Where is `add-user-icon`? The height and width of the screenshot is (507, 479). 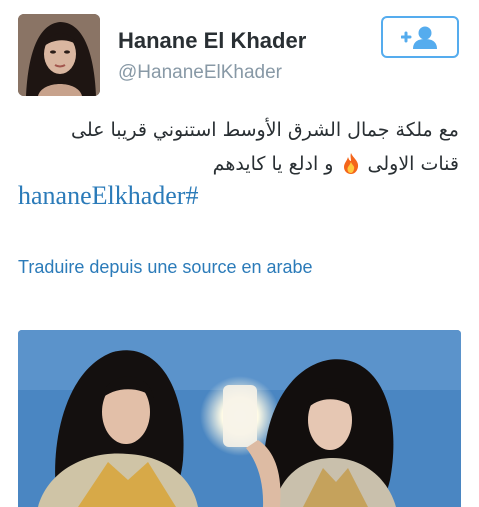 add-user-icon is located at coordinates (419, 37).